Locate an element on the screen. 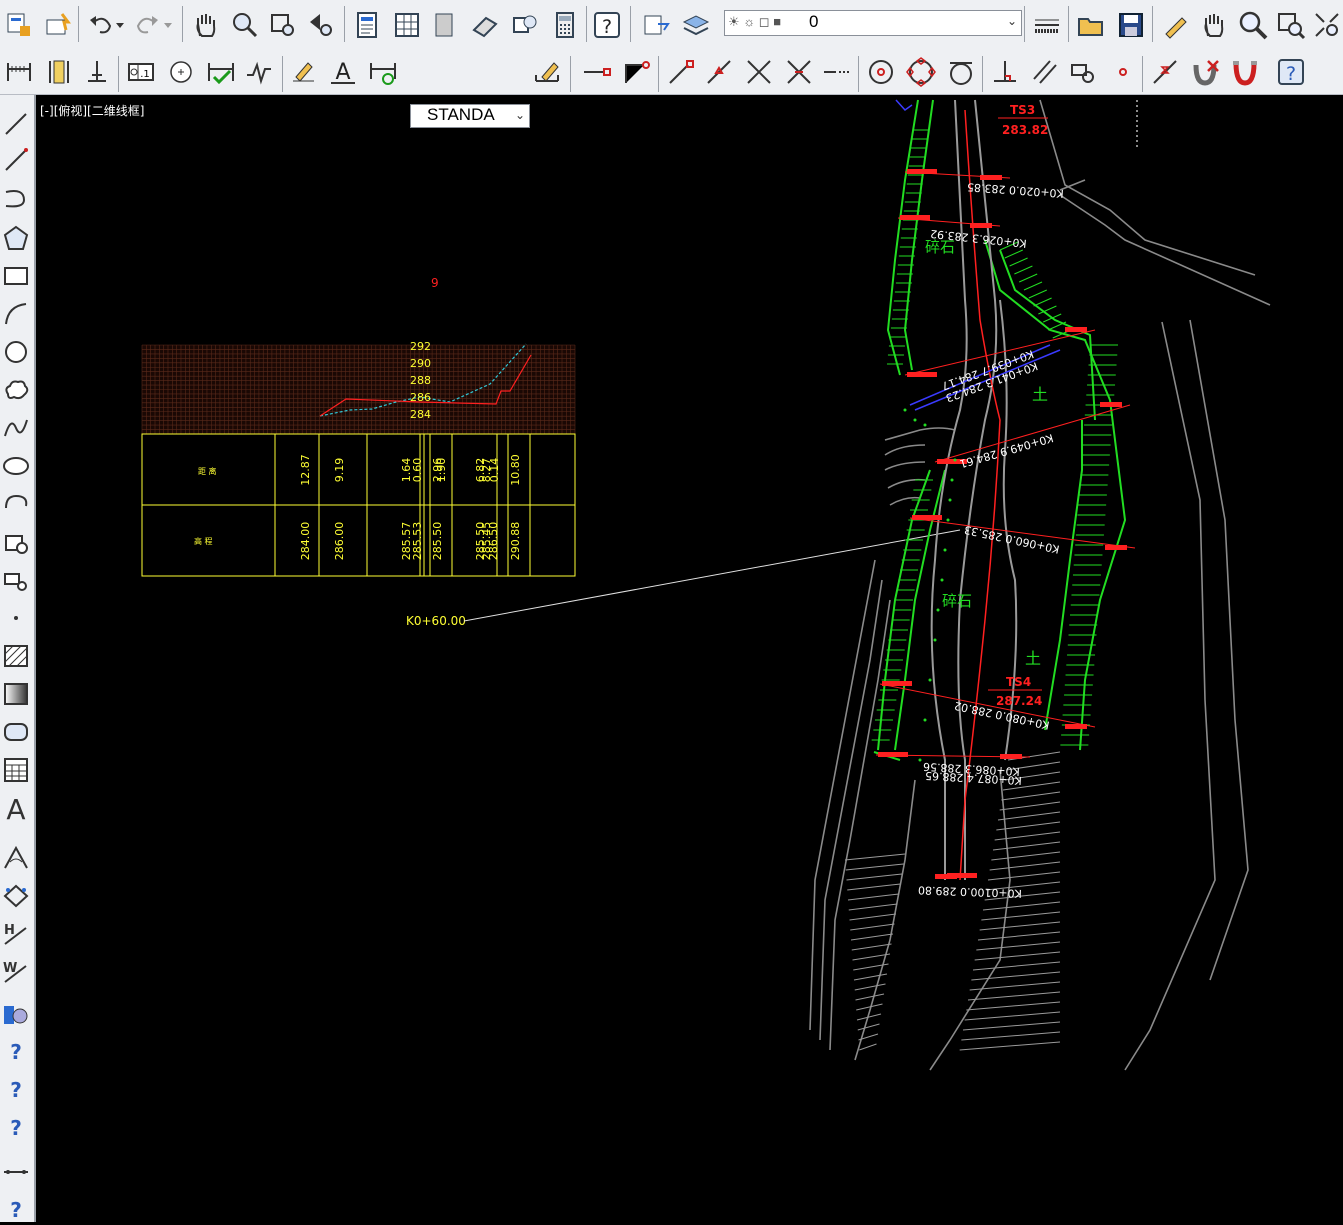 This screenshot has height=1225, width=1343. gravel-label-1: 碎石 is located at coordinates (940, 247).